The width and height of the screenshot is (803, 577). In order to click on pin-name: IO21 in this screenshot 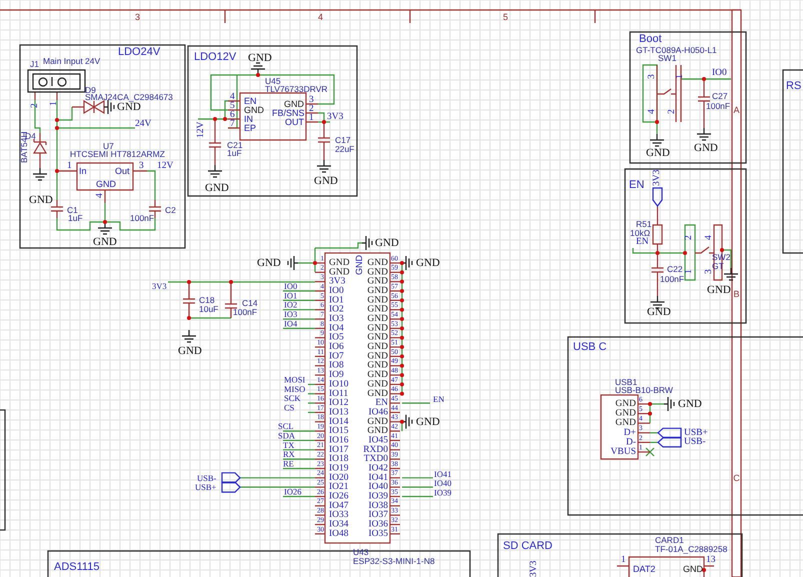, I will do `click(339, 487)`.